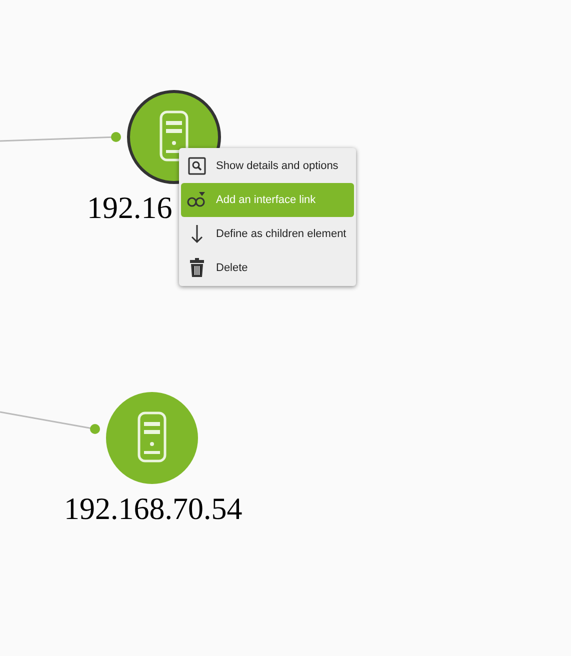 This screenshot has width=571, height=656. Describe the element at coordinates (197, 166) in the screenshot. I see `magnifier-icon` at that location.